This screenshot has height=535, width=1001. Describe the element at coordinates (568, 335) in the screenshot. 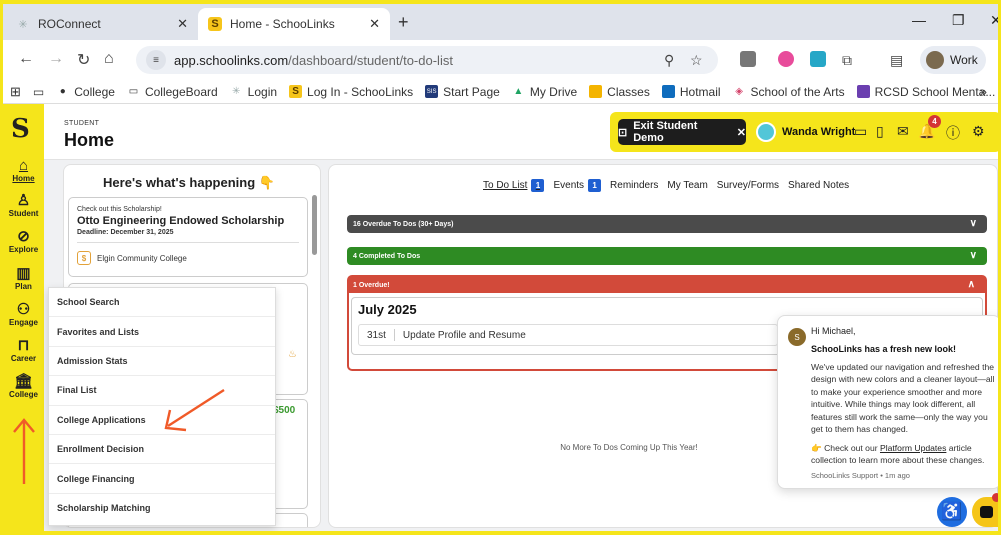

I see `todo-item: 31st Update Profile and Resume` at that location.